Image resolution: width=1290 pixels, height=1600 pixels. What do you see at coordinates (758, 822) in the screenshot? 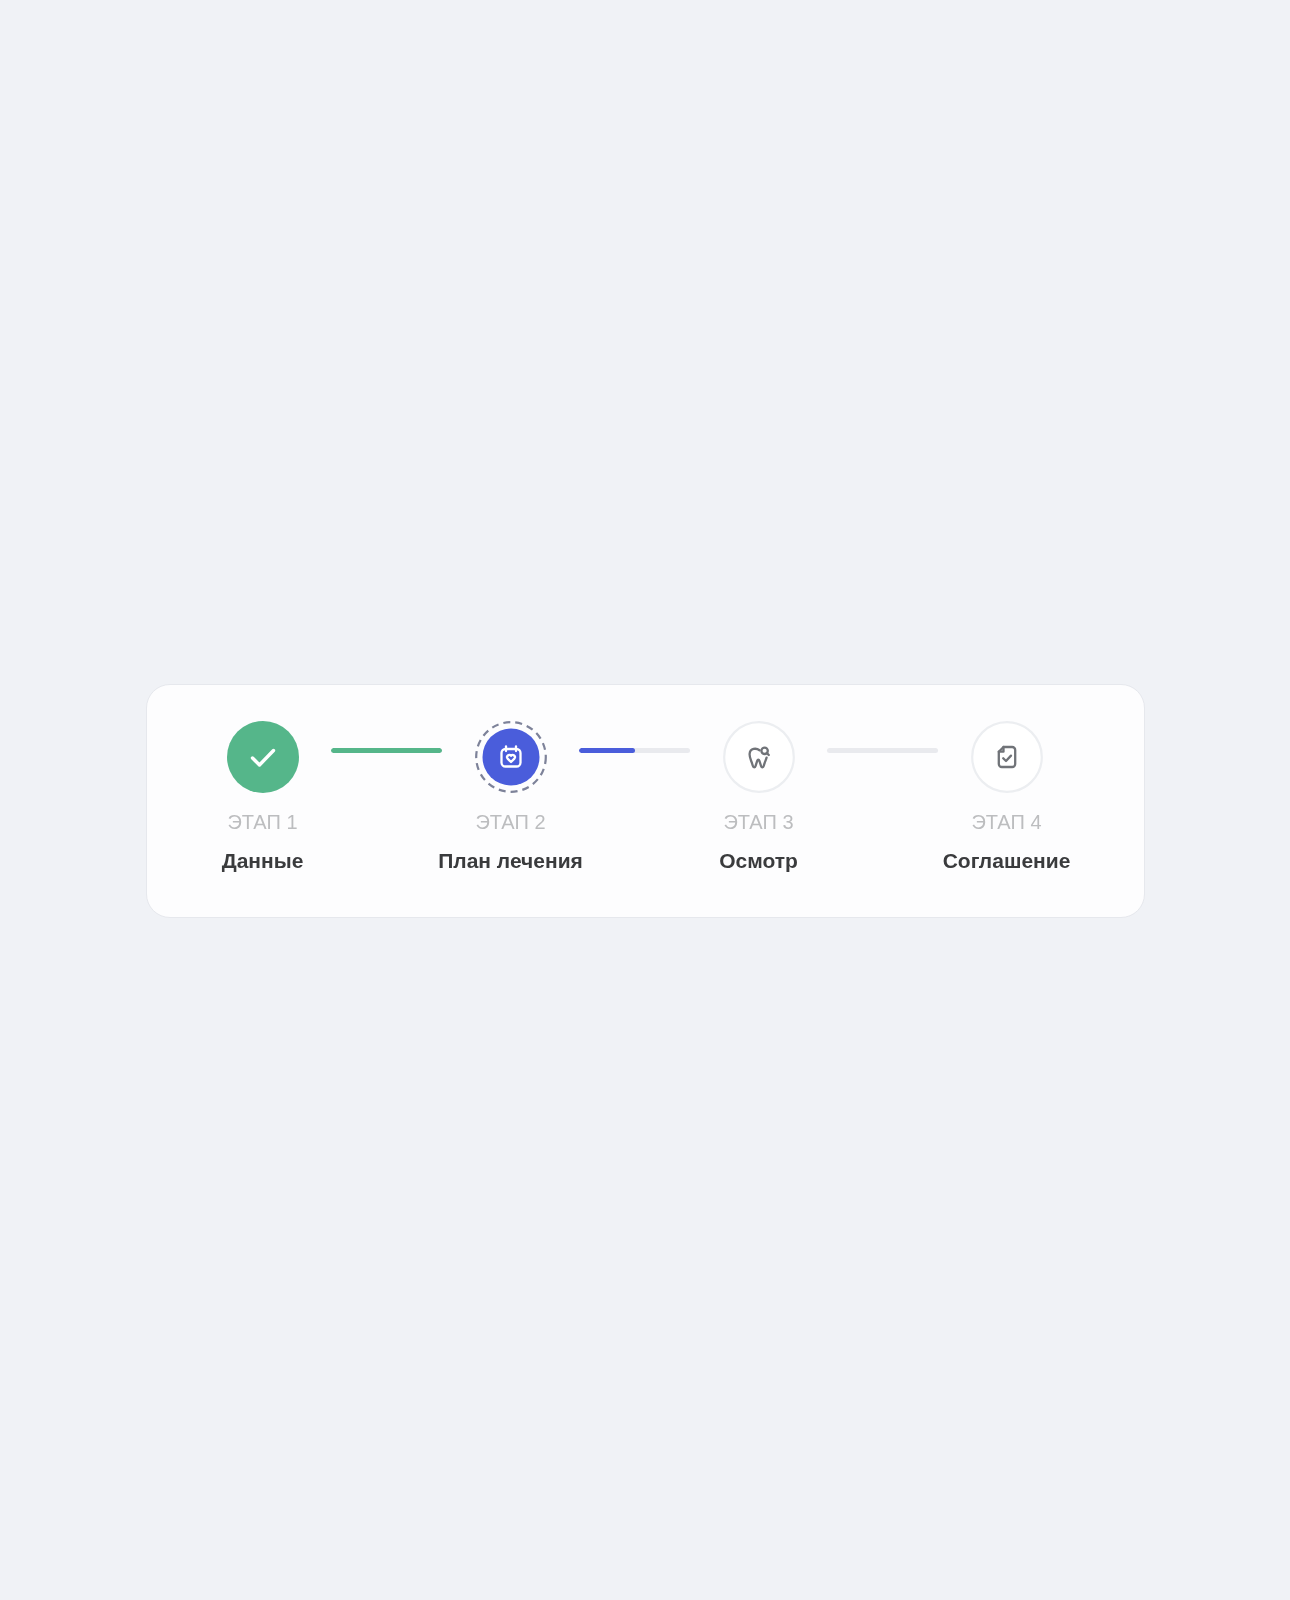
I see `step-label: ЭТАП 3` at bounding box center [758, 822].